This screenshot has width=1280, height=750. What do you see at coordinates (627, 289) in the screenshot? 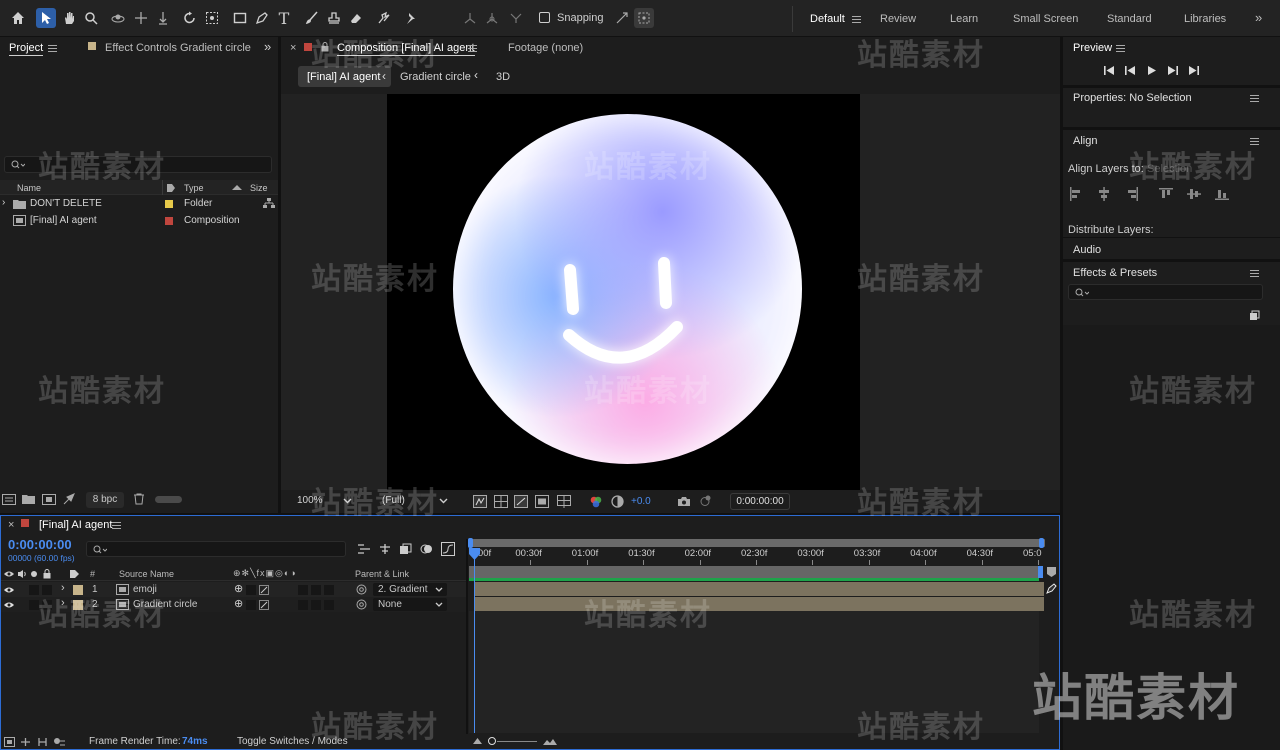
I see `gradient-circle-emoji` at bounding box center [627, 289].